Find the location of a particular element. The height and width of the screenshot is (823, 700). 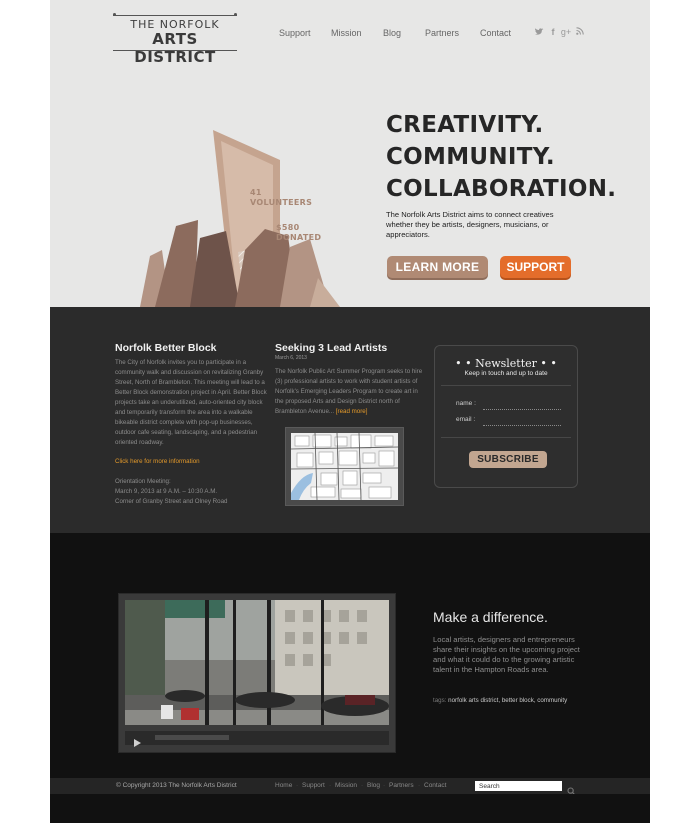

twitter-icon is located at coordinates (539, 33).